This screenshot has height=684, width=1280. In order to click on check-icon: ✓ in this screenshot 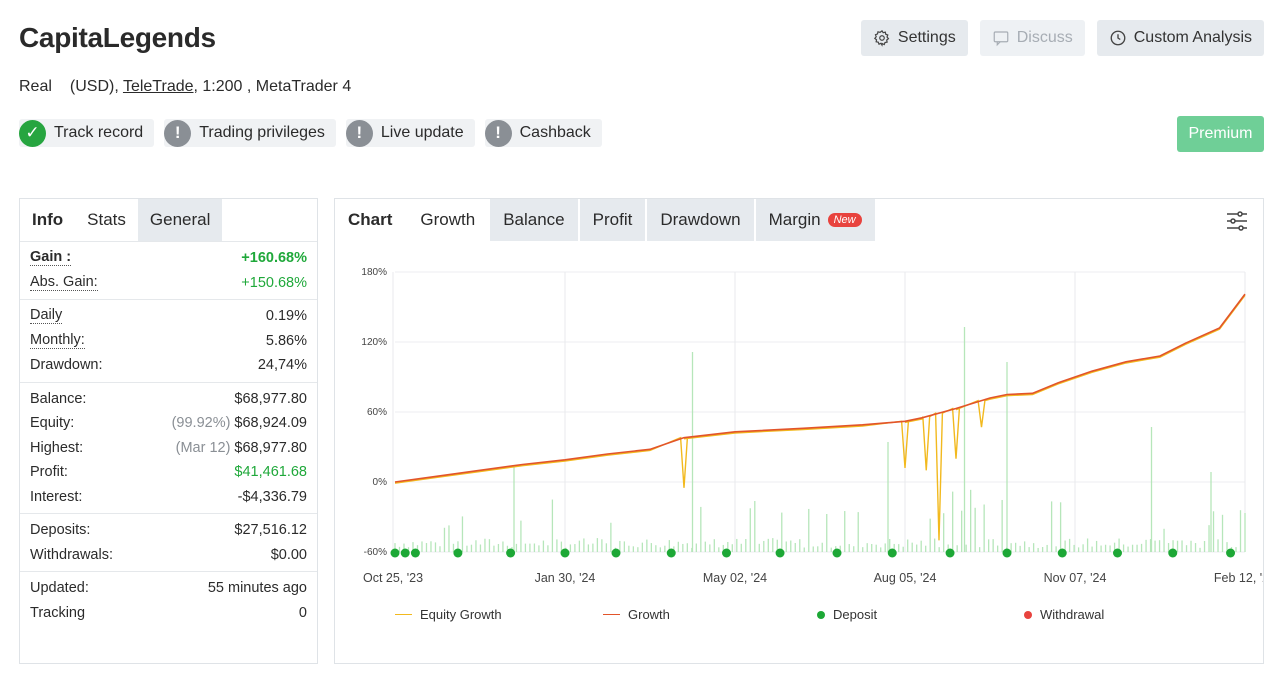, I will do `click(32, 133)`.